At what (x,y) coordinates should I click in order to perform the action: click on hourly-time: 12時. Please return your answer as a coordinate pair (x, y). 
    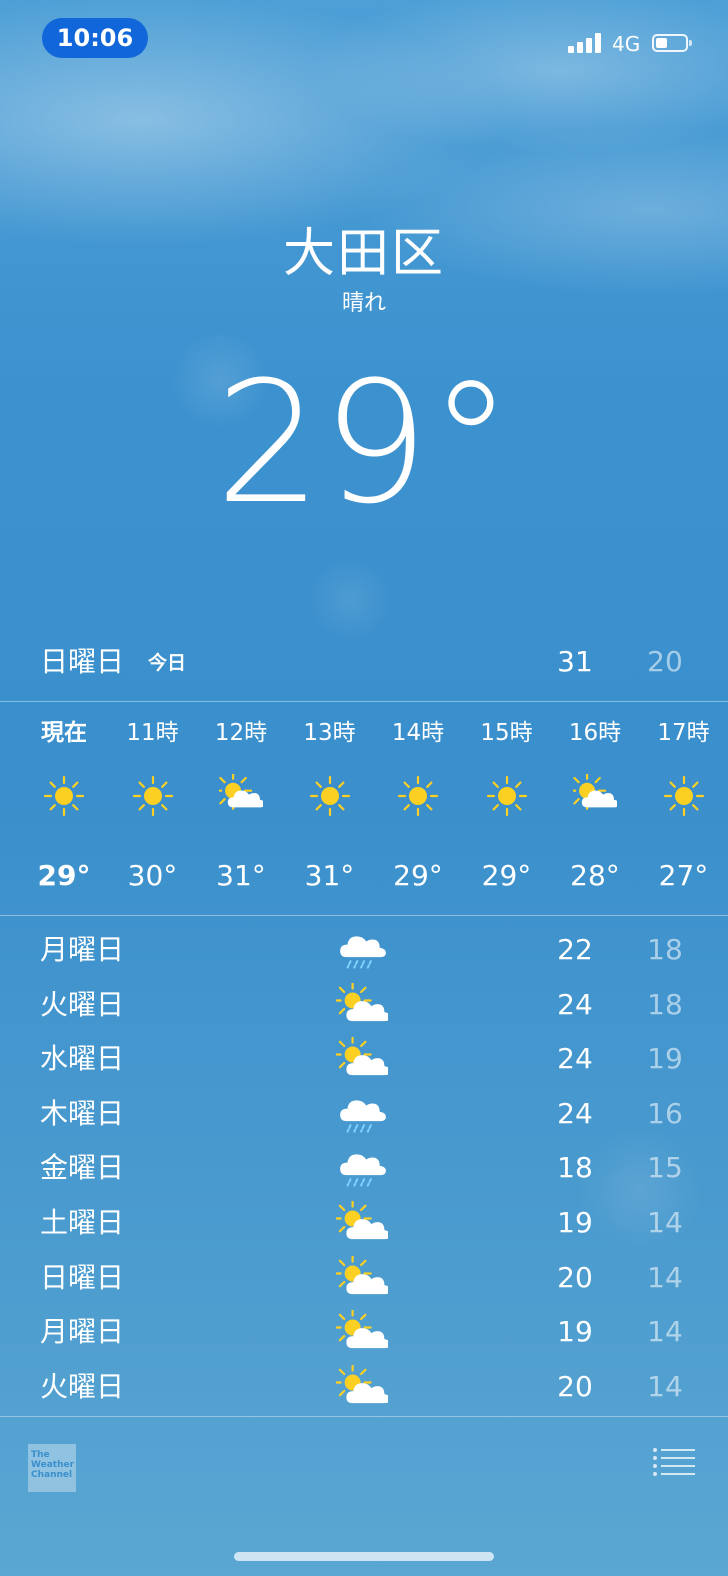
    Looking at the image, I should click on (241, 733).